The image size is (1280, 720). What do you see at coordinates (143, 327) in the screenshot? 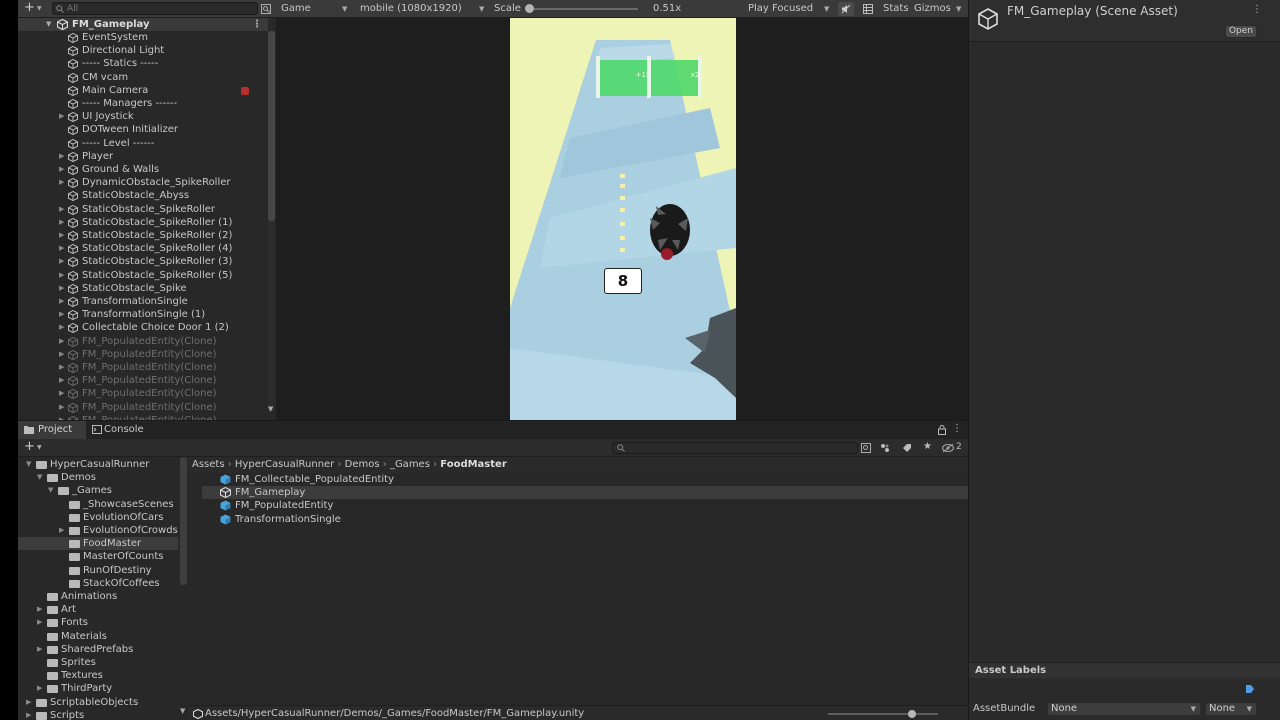
I see `hierarchy-item: ▶ Collectable Choice Door 1 (2)` at bounding box center [143, 327].